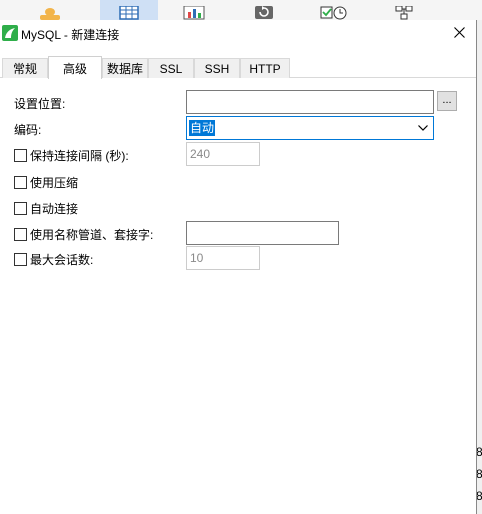 The width and height of the screenshot is (482, 514). I want to click on chart-icon, so click(194, 10).